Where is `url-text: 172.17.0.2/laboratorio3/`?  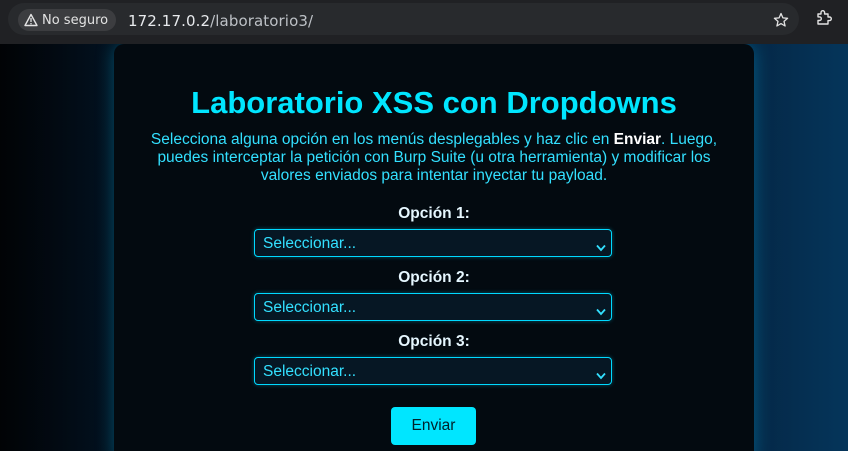
url-text: 172.17.0.2/laboratorio3/ is located at coordinates (220, 21).